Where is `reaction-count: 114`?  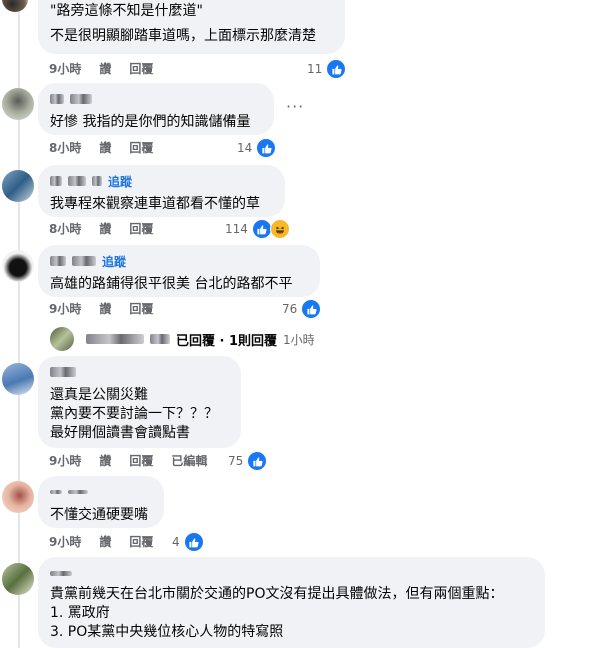
reaction-count: 114 is located at coordinates (257, 229).